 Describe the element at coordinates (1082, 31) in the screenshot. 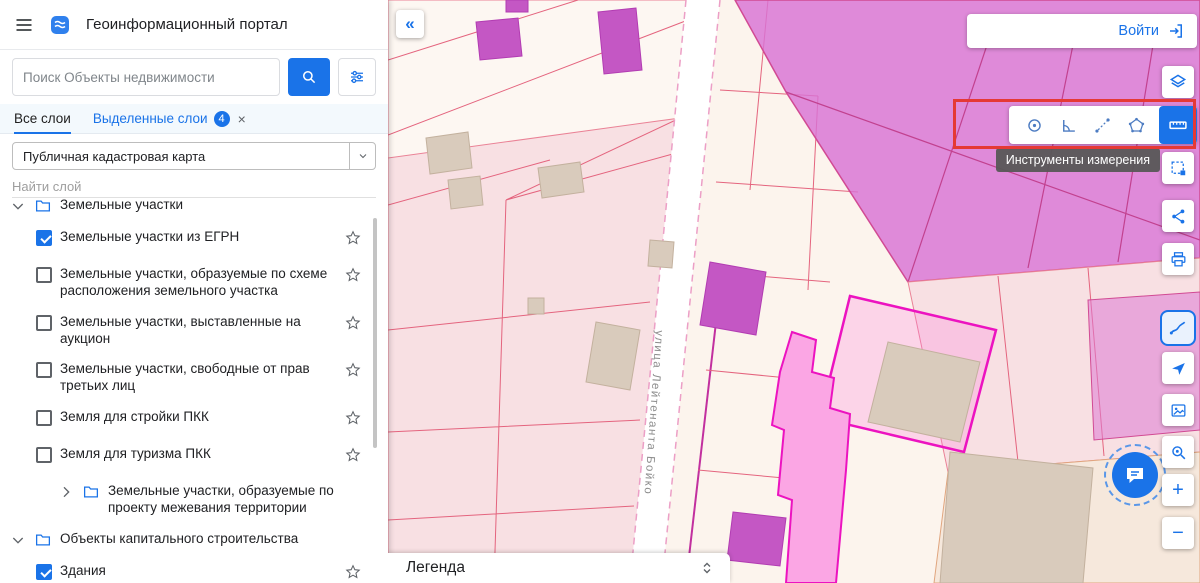

I see `login-button: Войти` at that location.